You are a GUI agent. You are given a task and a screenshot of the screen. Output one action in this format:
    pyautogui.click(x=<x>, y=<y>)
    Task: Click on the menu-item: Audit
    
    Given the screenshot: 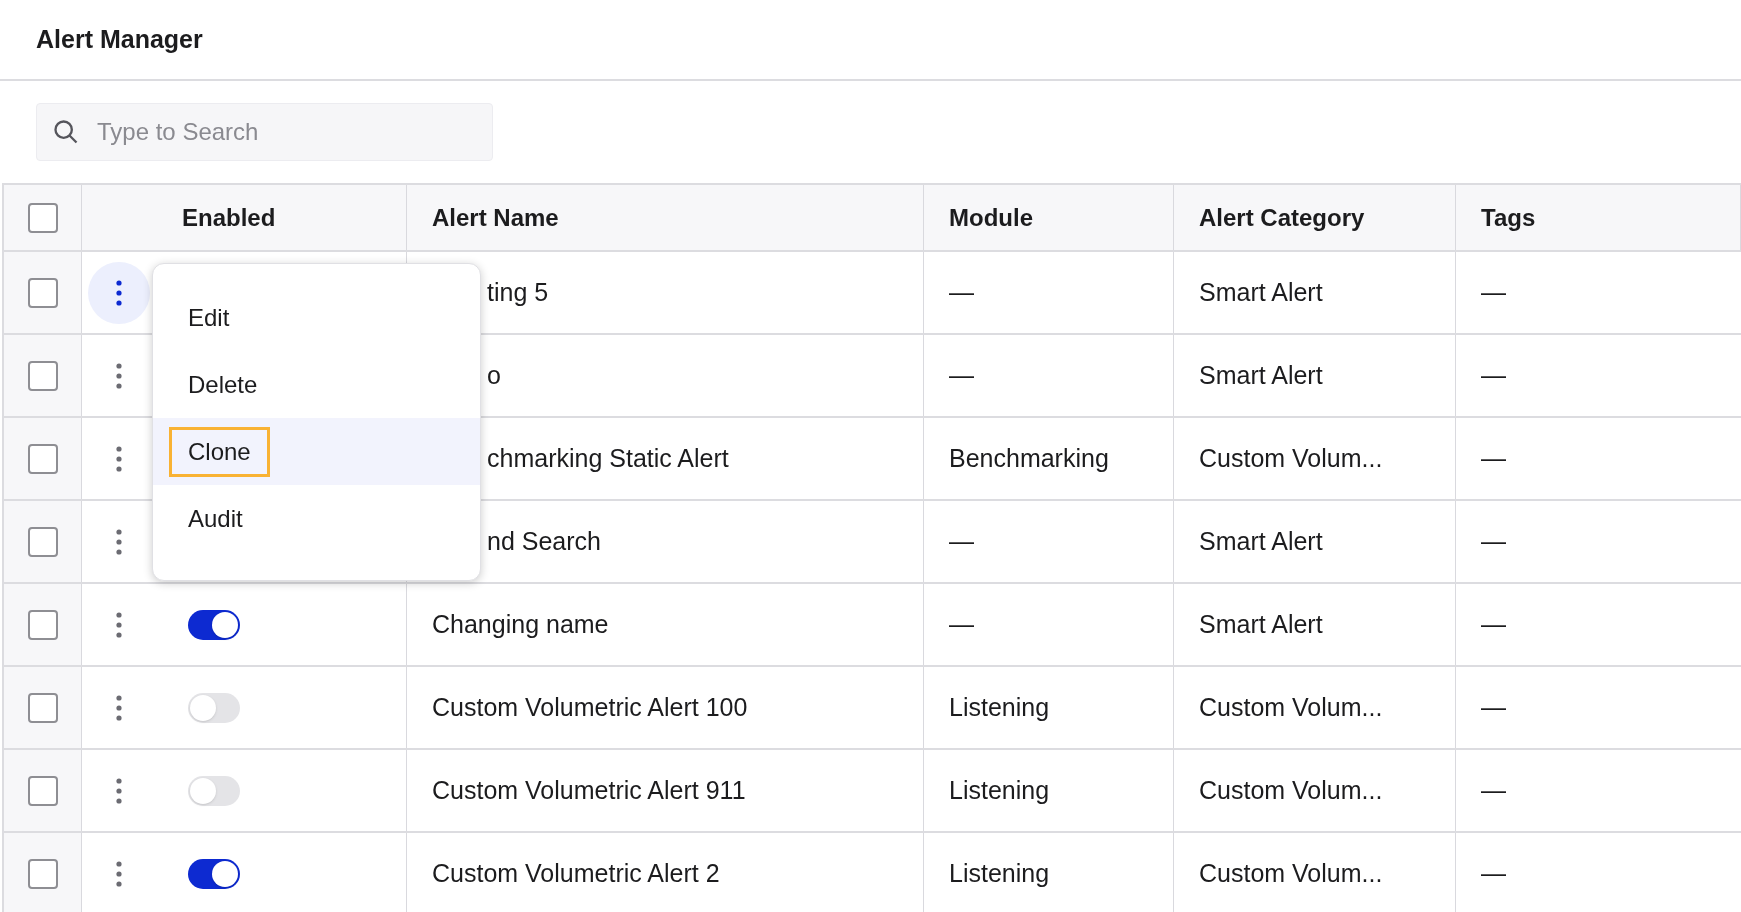 What is the action you would take?
    pyautogui.click(x=316, y=518)
    